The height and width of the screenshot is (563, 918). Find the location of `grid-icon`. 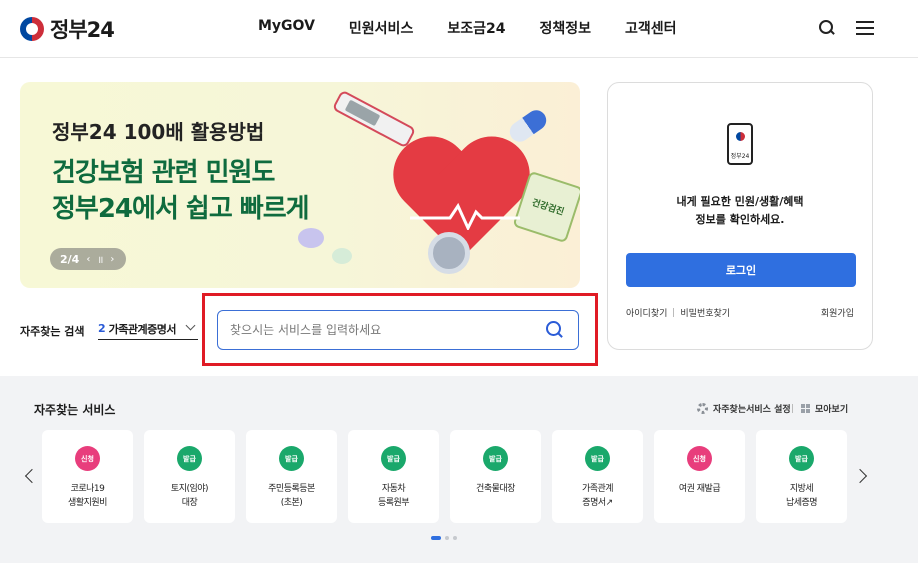

grid-icon is located at coordinates (805, 408).